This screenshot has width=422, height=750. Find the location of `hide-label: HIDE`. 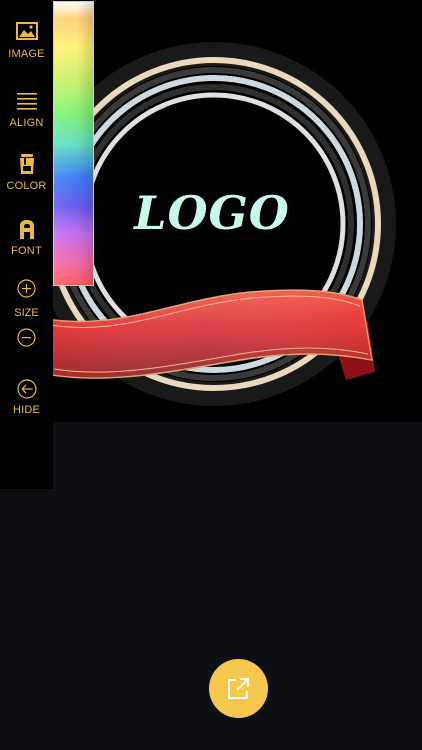

hide-label: HIDE is located at coordinates (26, 410).